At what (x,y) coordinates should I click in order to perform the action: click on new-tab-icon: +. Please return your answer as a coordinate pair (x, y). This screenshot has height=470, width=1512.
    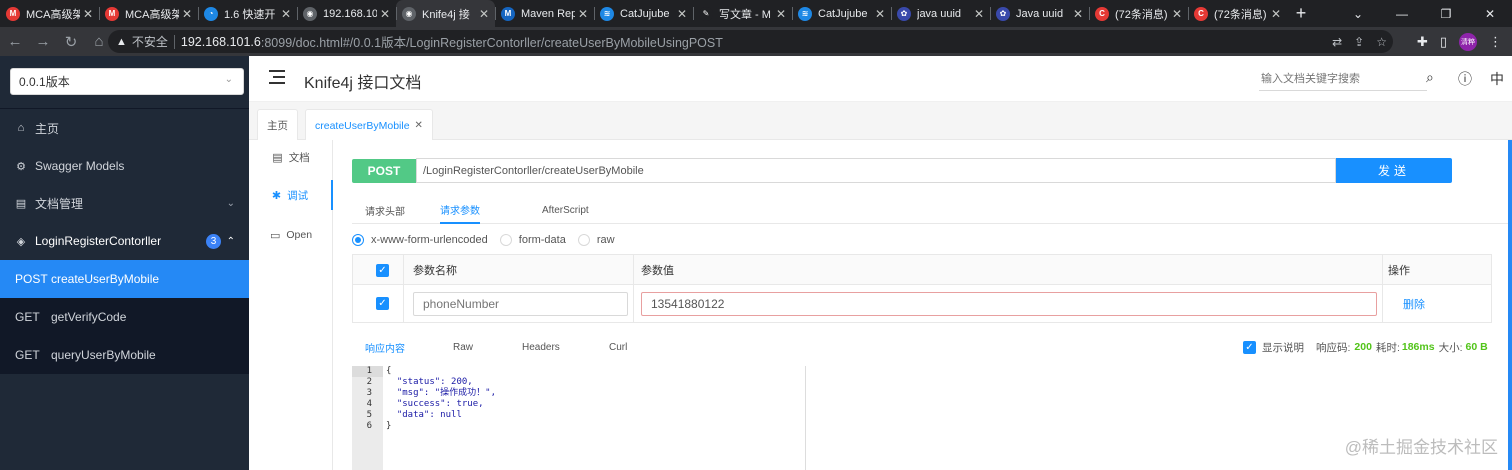
    Looking at the image, I should click on (1301, 13).